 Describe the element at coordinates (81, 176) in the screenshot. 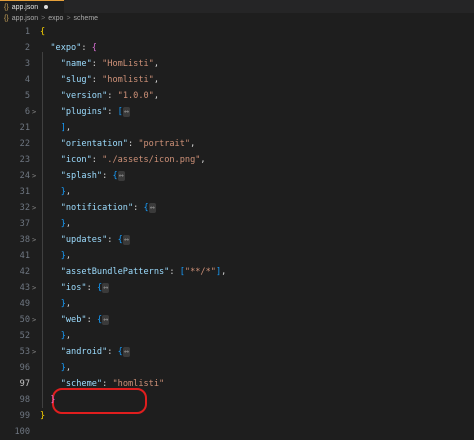

I see `code-token: "splash"` at that location.